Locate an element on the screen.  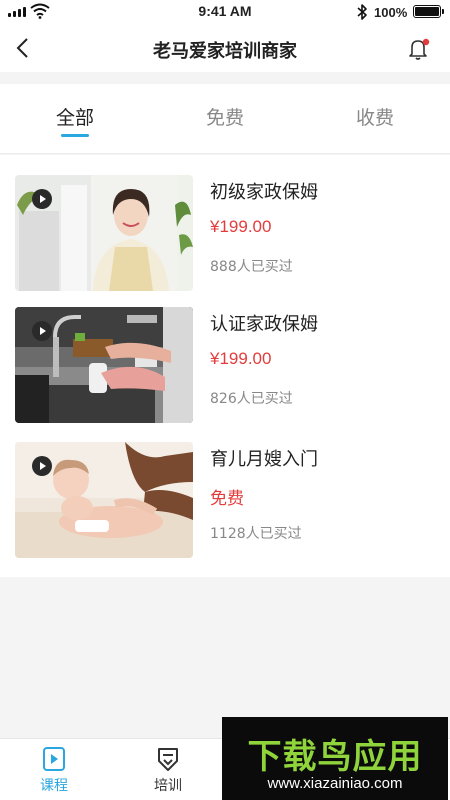
nav-bar: 老马爱家培训商家 is located at coordinates (225, 49).